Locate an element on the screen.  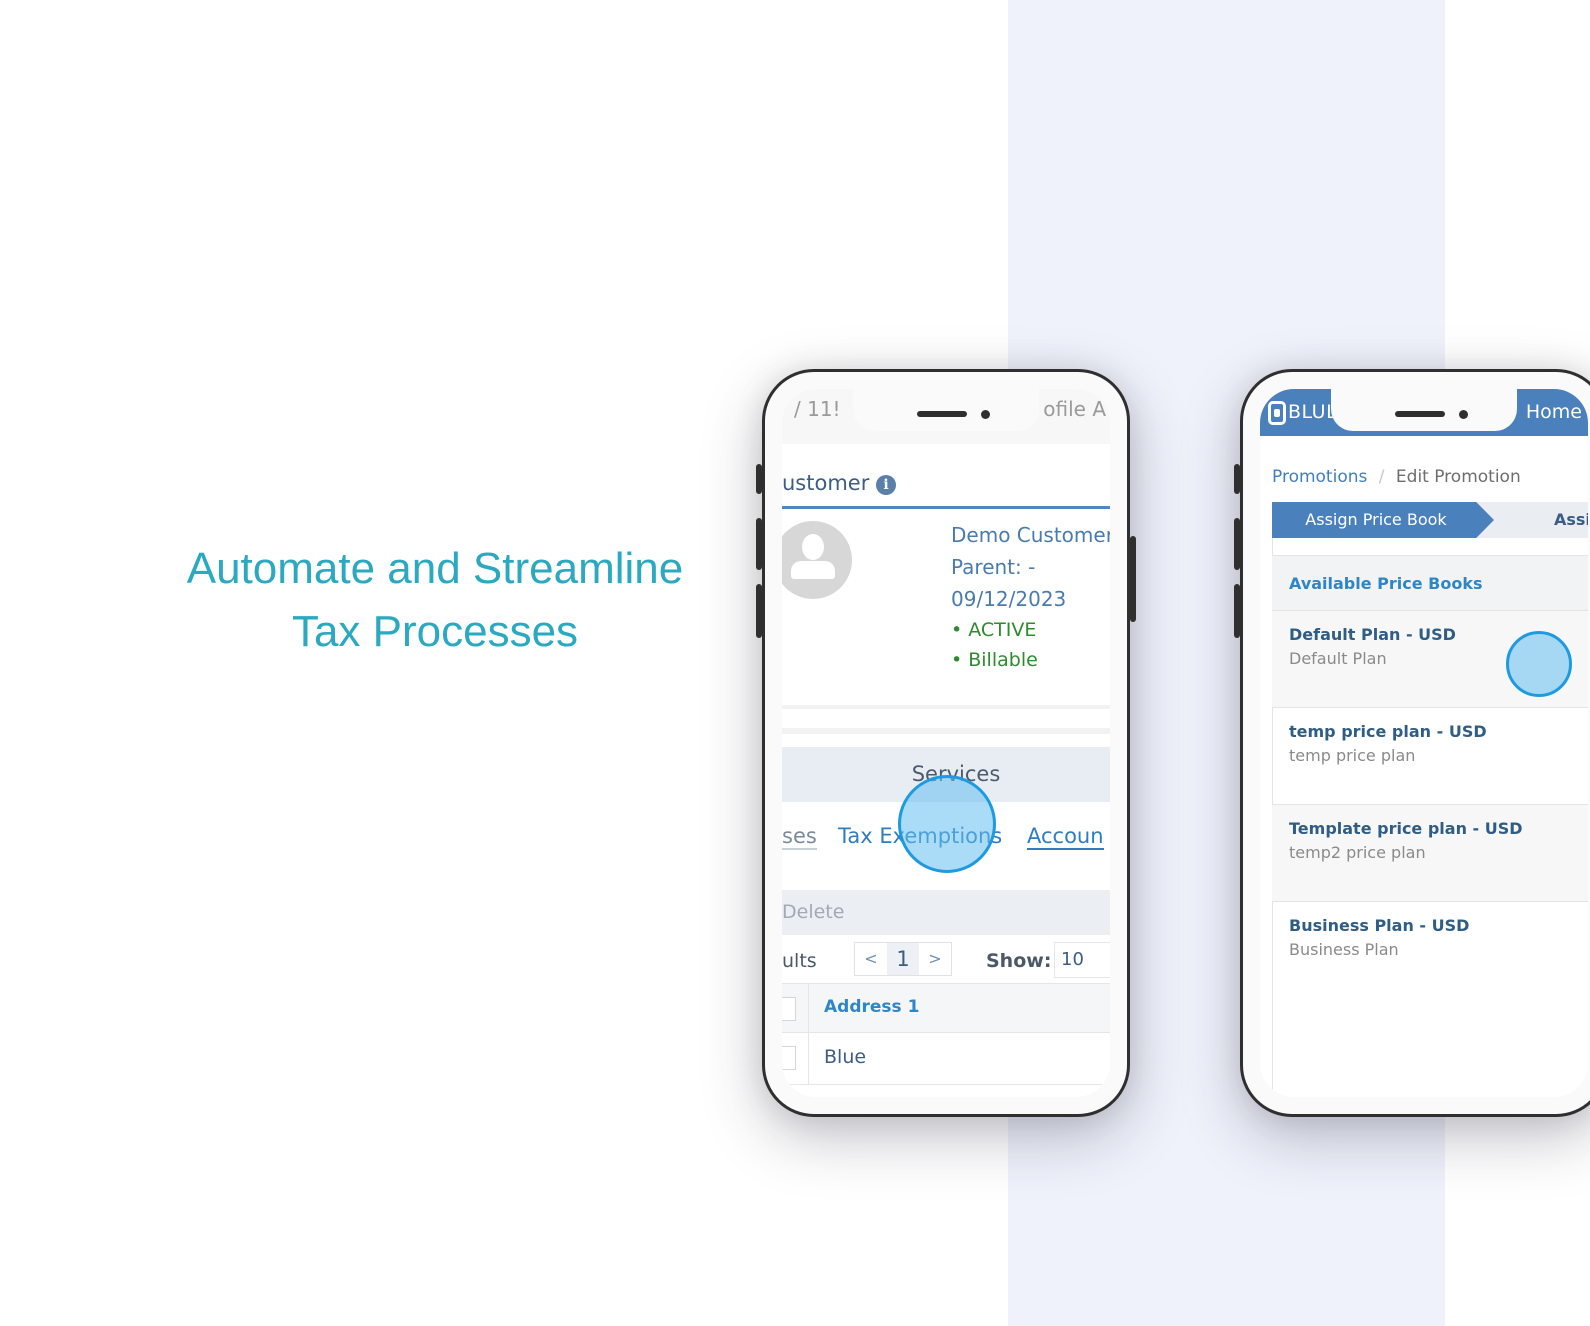
tab-previous: ses is located at coordinates (799, 837).